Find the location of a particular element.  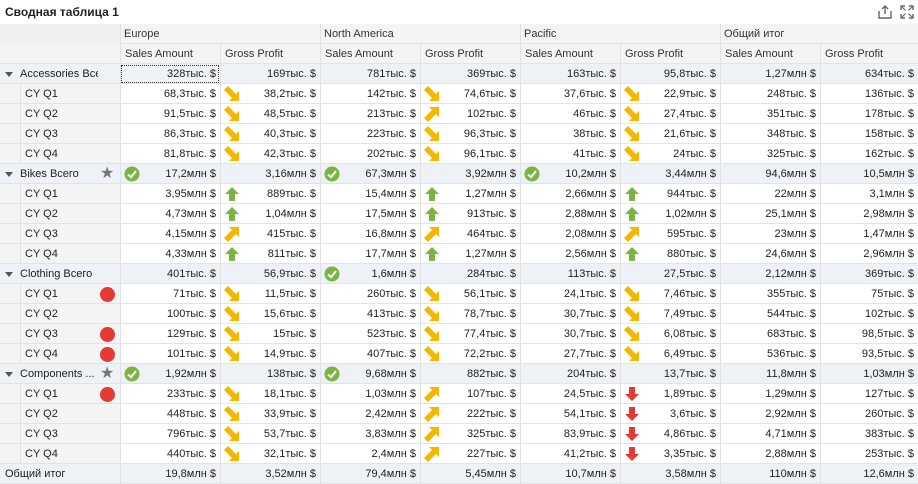

sales-amount-cell: 67,3млн $ is located at coordinates (370, 174).